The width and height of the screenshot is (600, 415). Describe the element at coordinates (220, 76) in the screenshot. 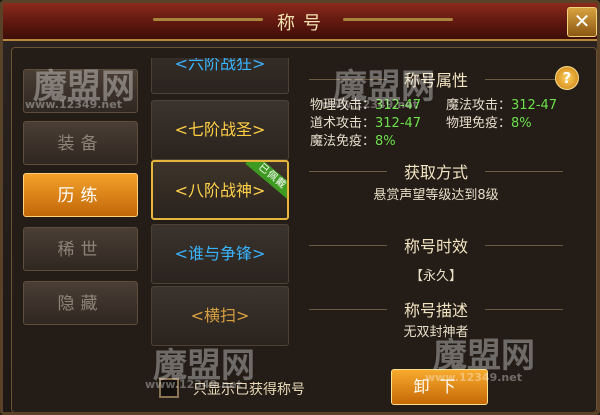

I see `title-item-1: <六阶战狂>` at that location.